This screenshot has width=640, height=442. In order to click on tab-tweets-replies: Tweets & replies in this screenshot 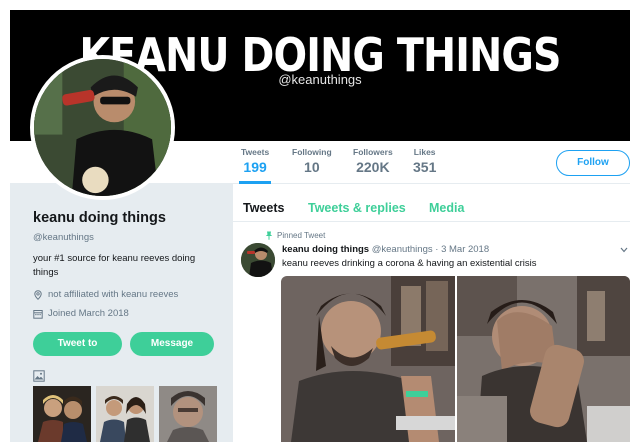, I will do `click(357, 208)`.